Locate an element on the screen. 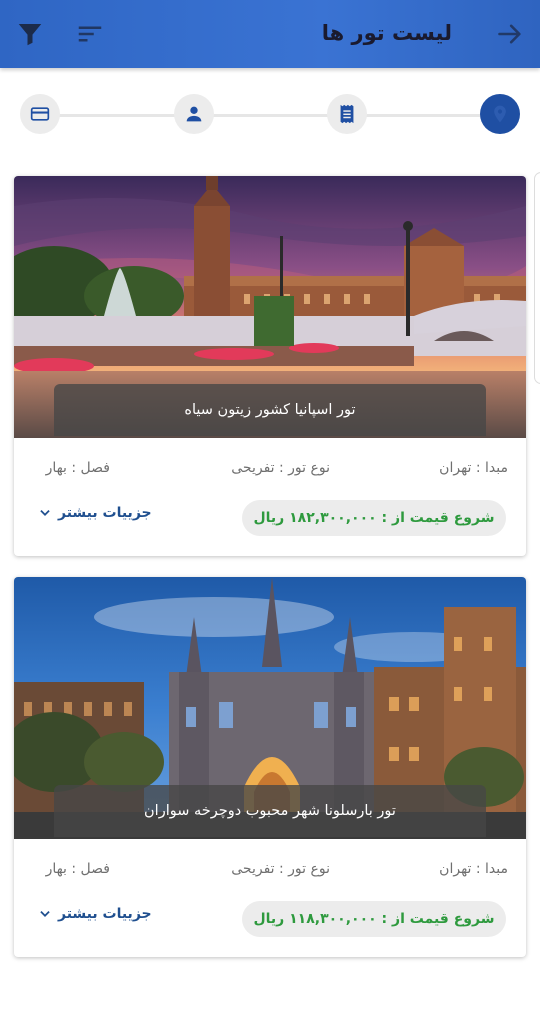 This screenshot has width=540, height=1016. person-icon is located at coordinates (194, 114).